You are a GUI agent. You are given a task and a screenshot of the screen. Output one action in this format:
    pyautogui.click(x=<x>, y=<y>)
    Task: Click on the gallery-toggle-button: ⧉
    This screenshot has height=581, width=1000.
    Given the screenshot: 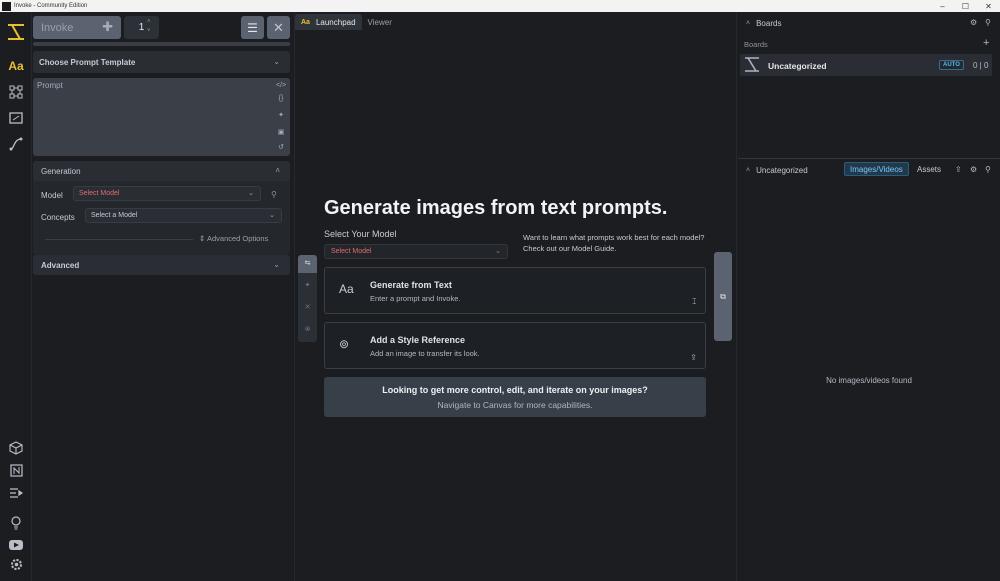 What is the action you would take?
    pyautogui.click(x=723, y=296)
    